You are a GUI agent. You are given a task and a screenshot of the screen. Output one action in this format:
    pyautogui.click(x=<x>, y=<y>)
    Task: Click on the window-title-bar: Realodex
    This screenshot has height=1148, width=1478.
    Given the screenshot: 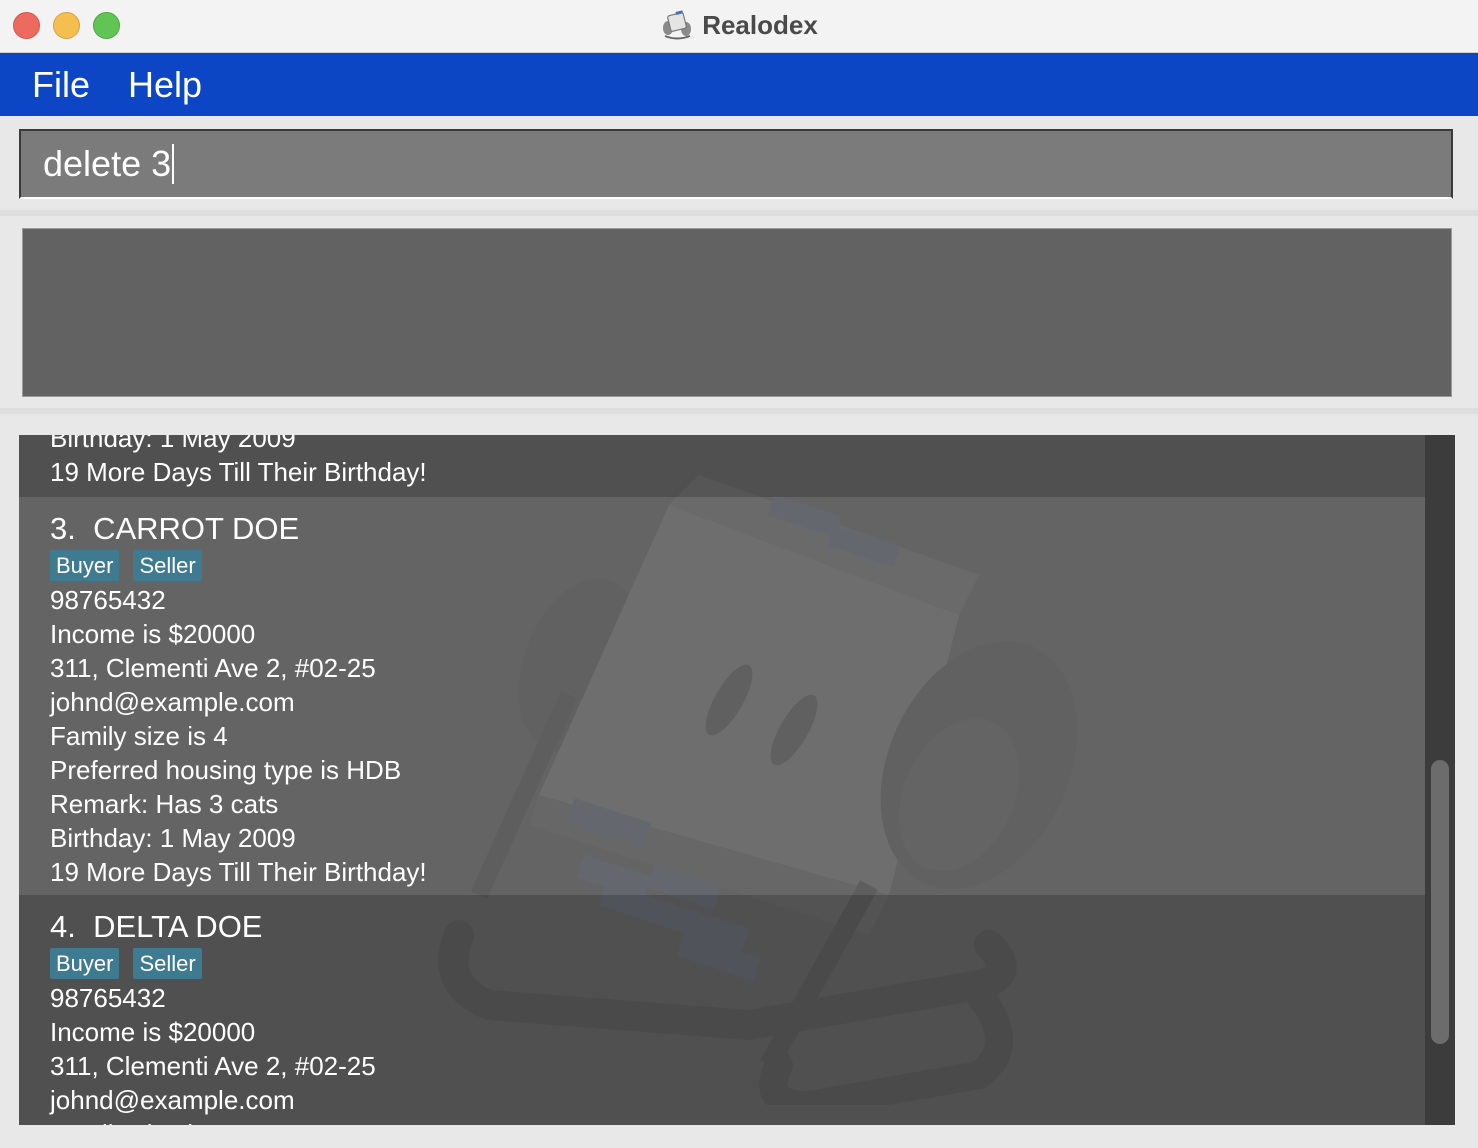 What is the action you would take?
    pyautogui.click(x=739, y=26)
    